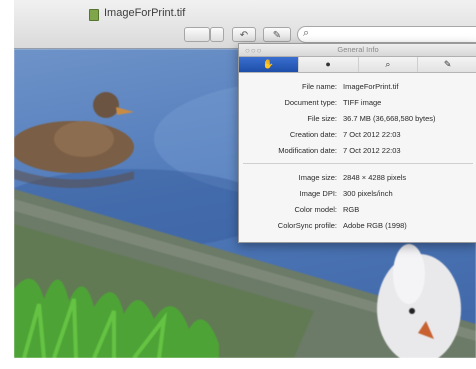 The height and width of the screenshot is (369, 476). I want to click on swan-eye, so click(412, 311).